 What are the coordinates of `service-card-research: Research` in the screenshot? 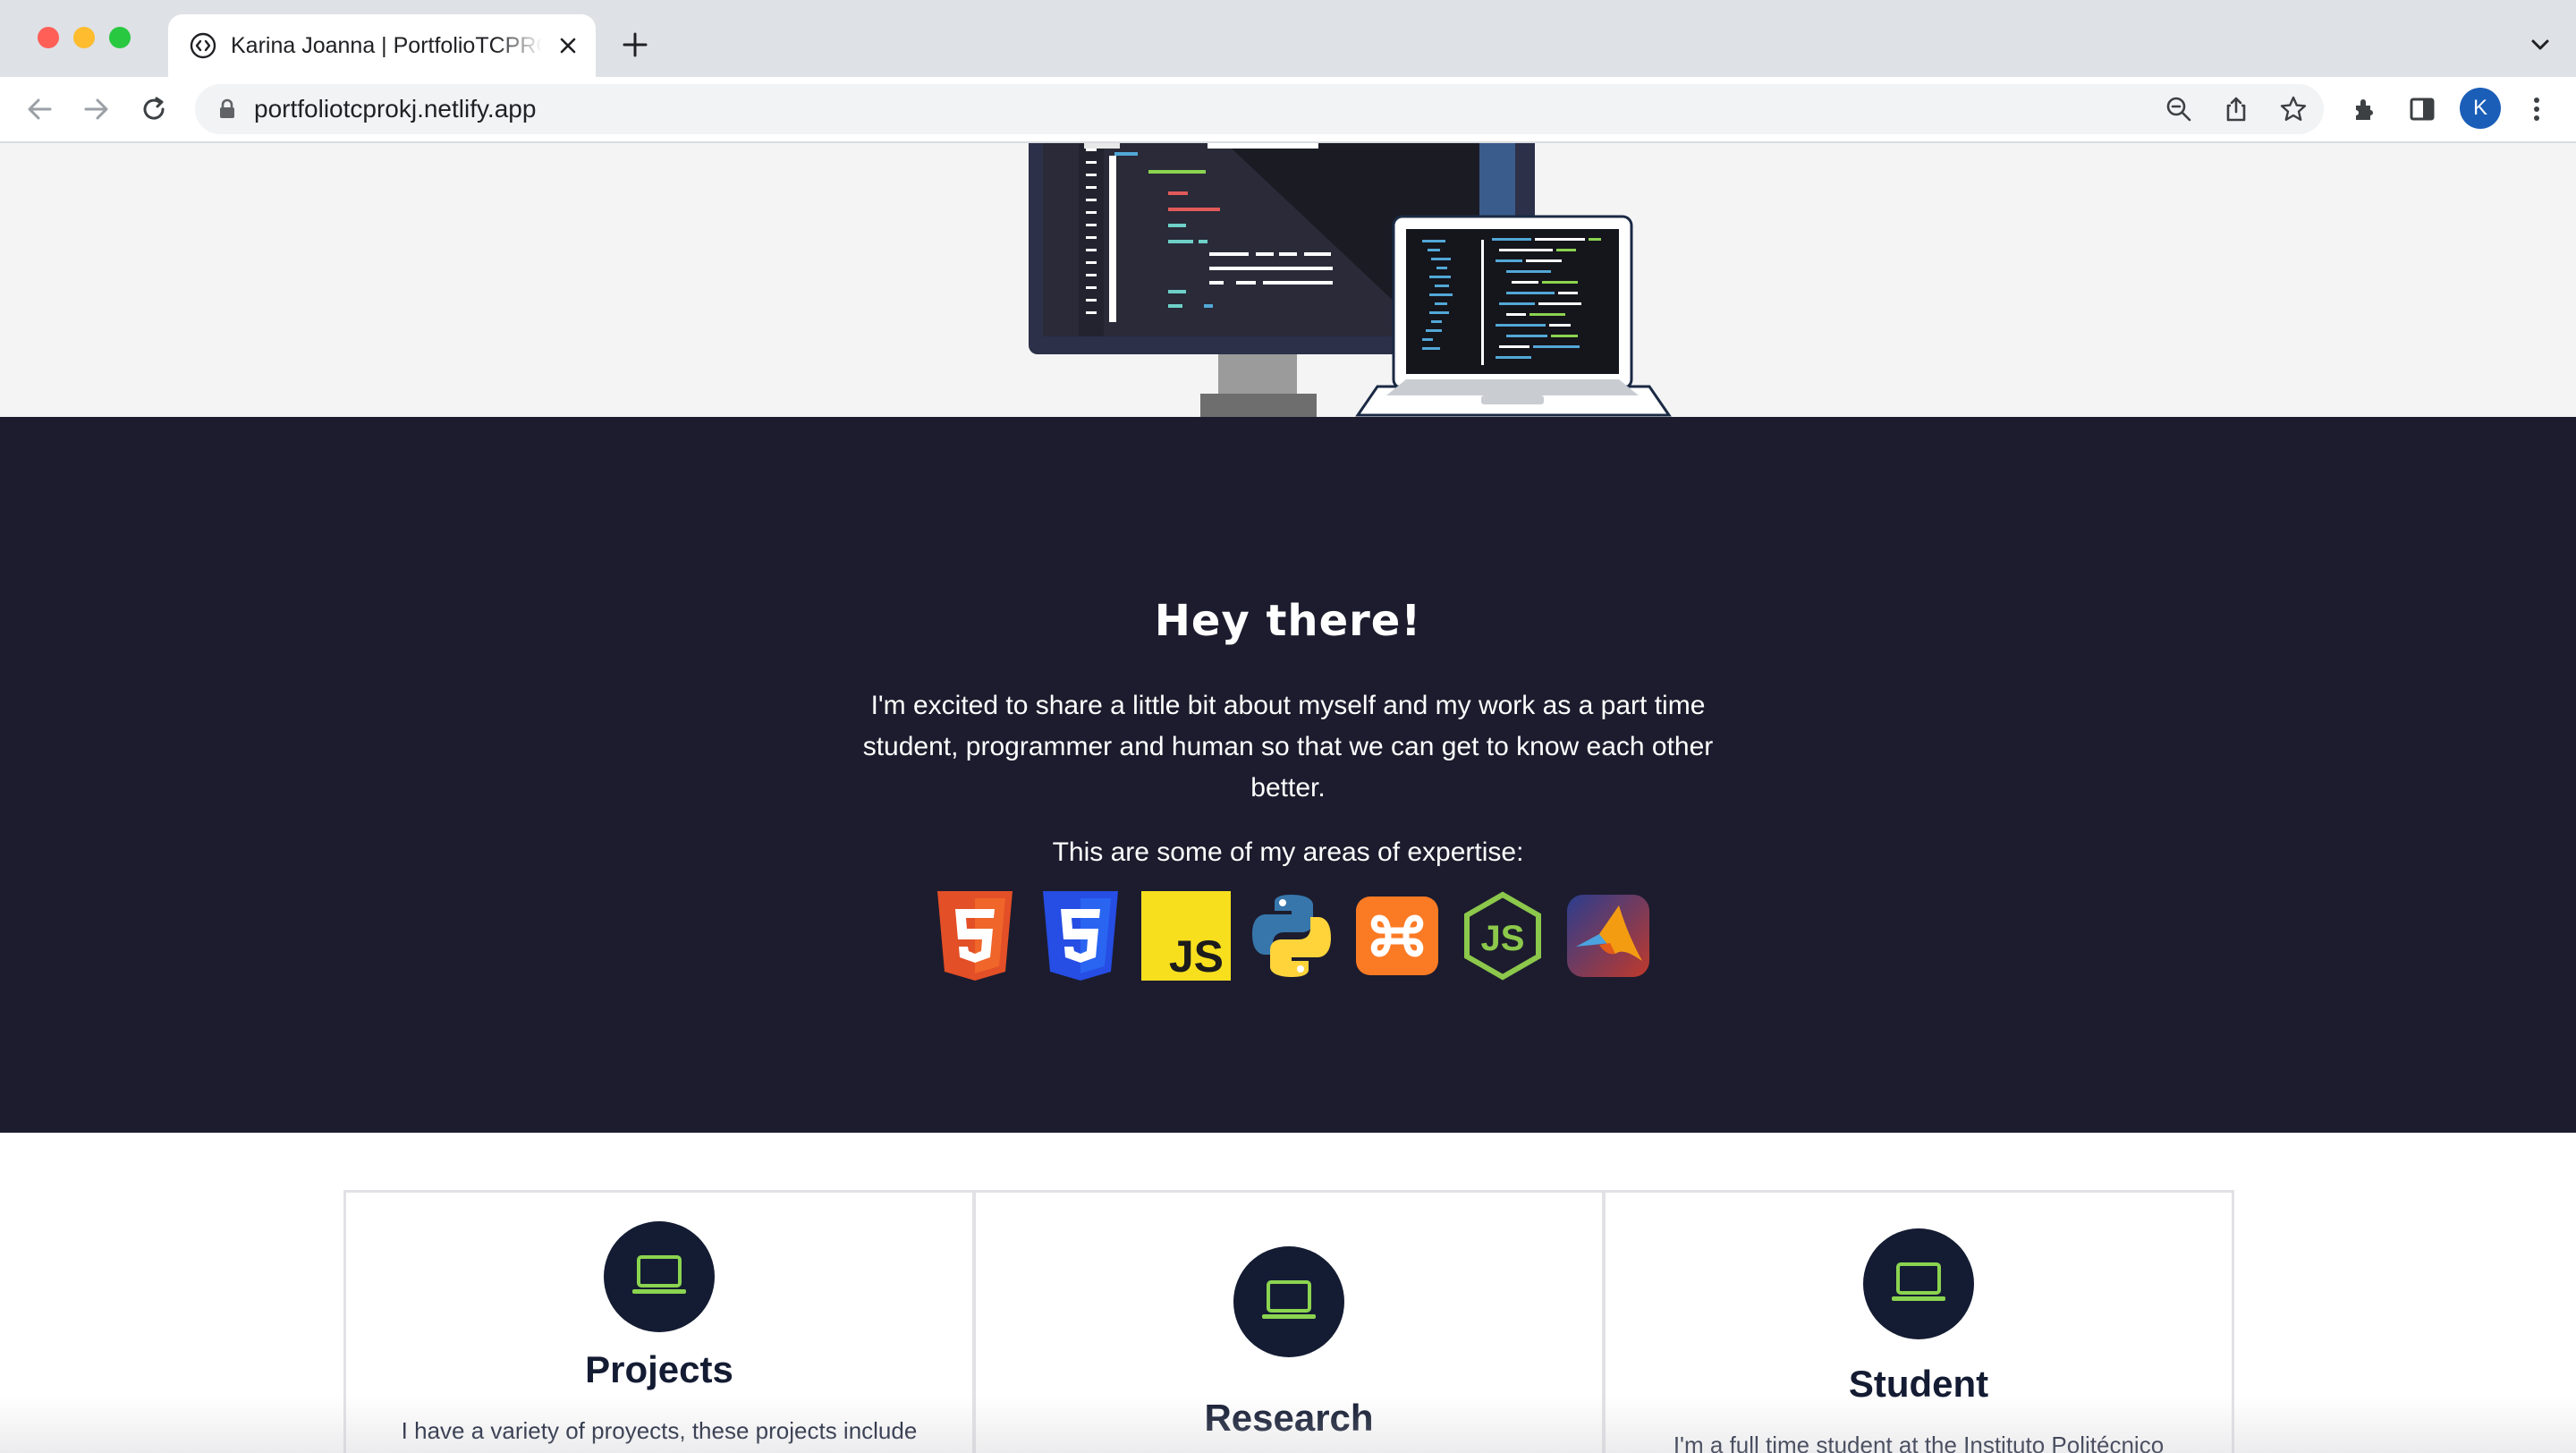 It's located at (1289, 1321).